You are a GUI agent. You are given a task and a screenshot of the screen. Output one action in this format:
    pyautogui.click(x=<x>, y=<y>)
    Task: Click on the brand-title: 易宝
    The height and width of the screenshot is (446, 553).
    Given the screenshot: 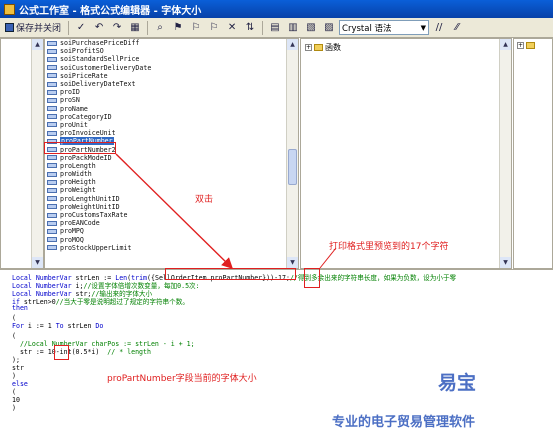 What is the action you would take?
    pyautogui.click(x=457, y=383)
    